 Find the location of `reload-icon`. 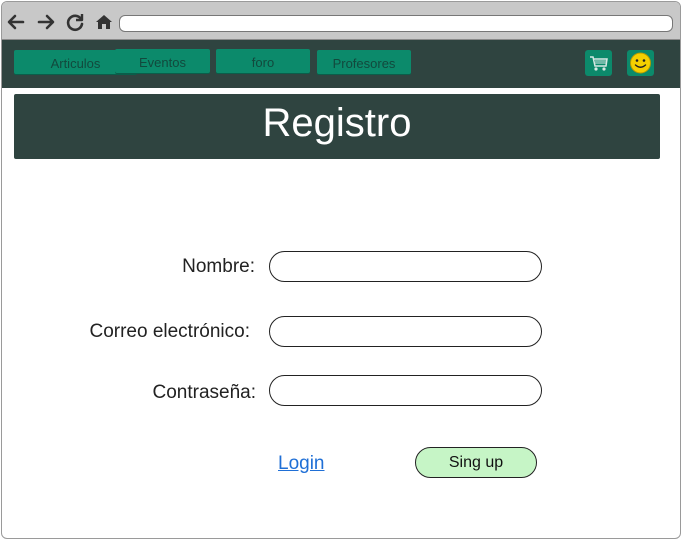

reload-icon is located at coordinates (75, 22).